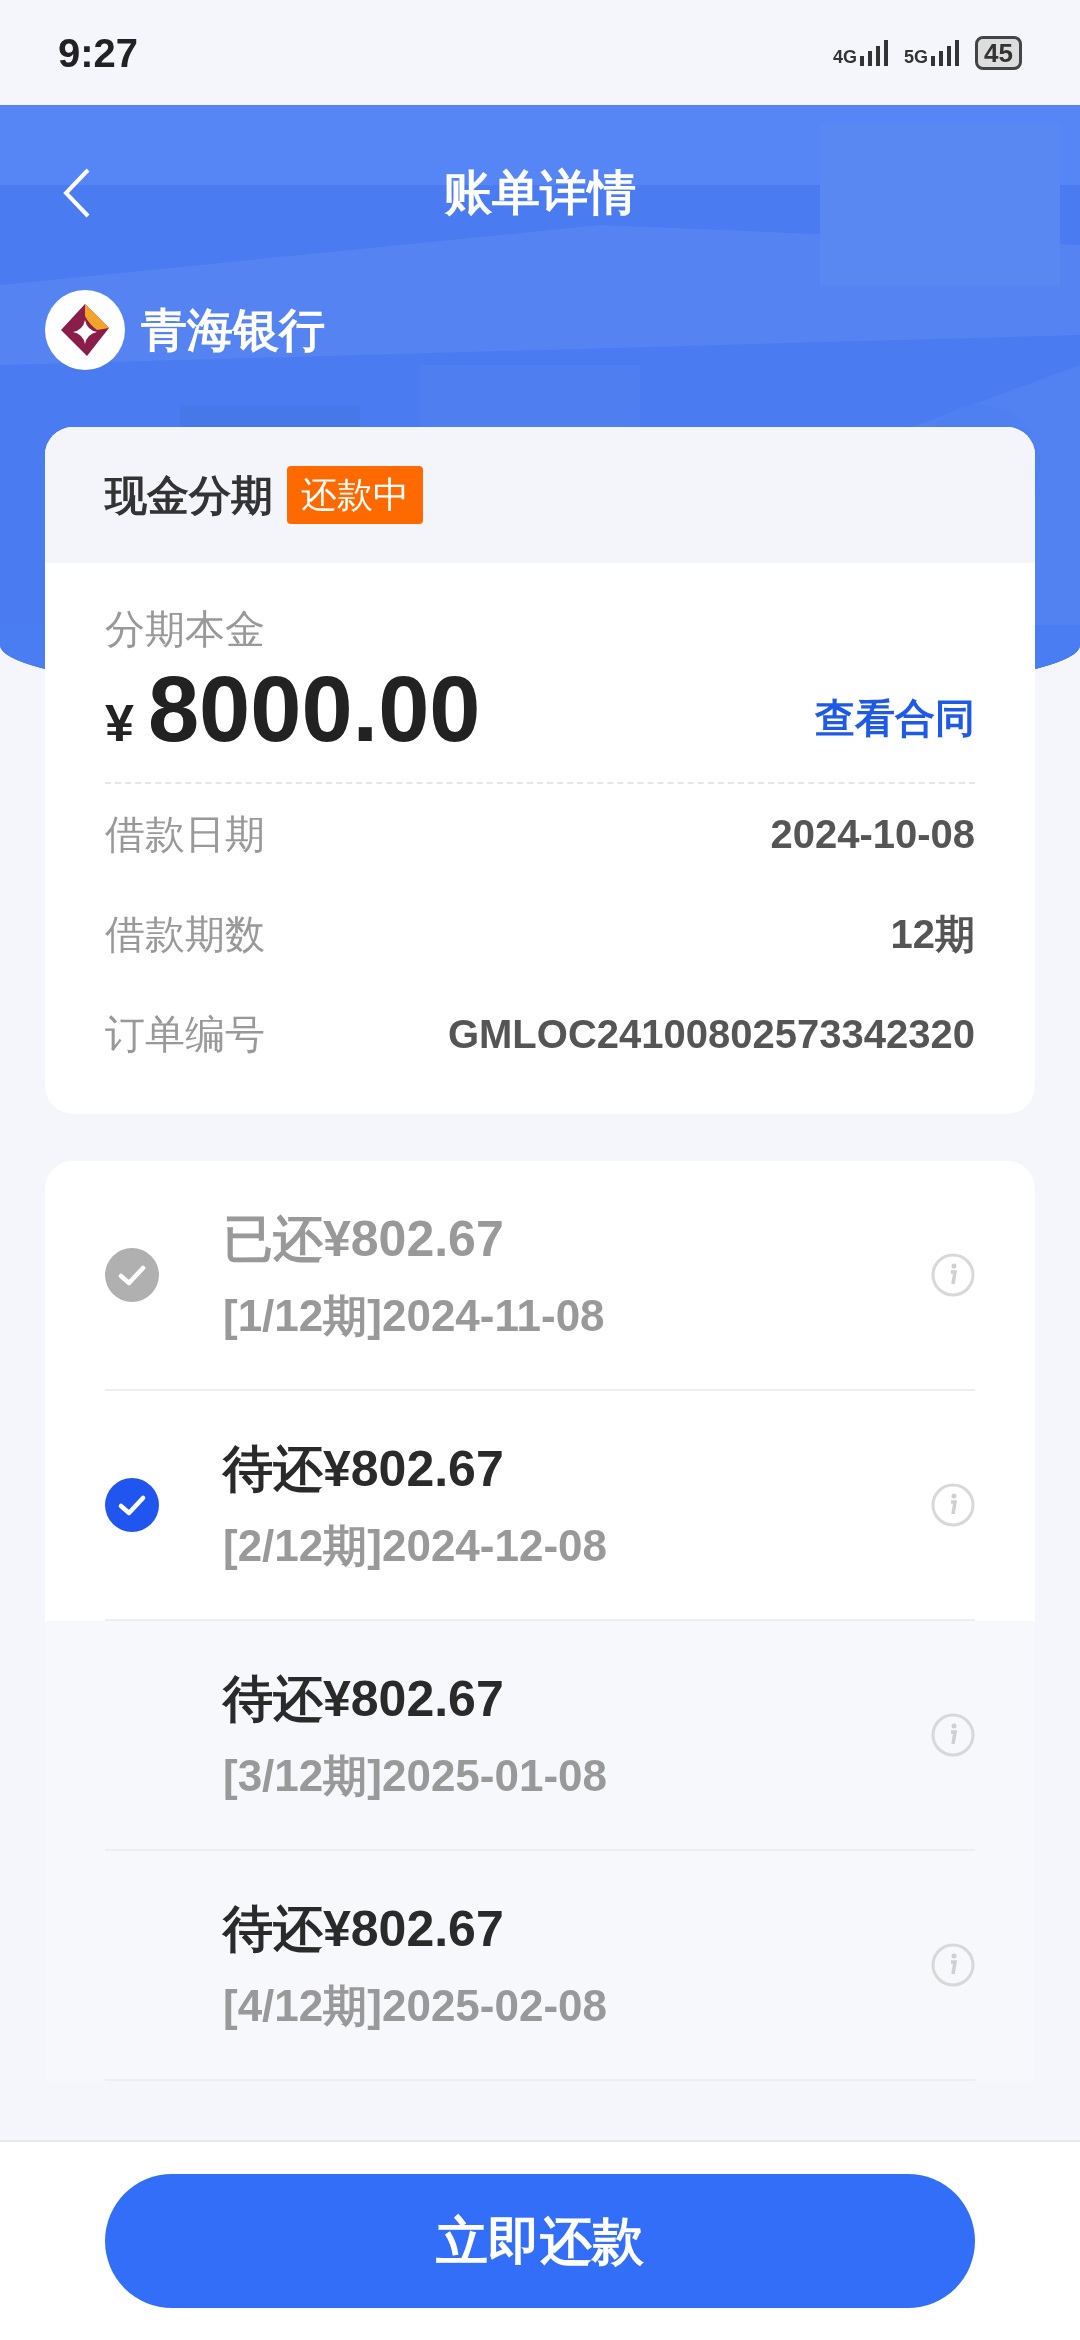 This screenshot has height=2340, width=1080. I want to click on bank-logo-icon, so click(85, 330).